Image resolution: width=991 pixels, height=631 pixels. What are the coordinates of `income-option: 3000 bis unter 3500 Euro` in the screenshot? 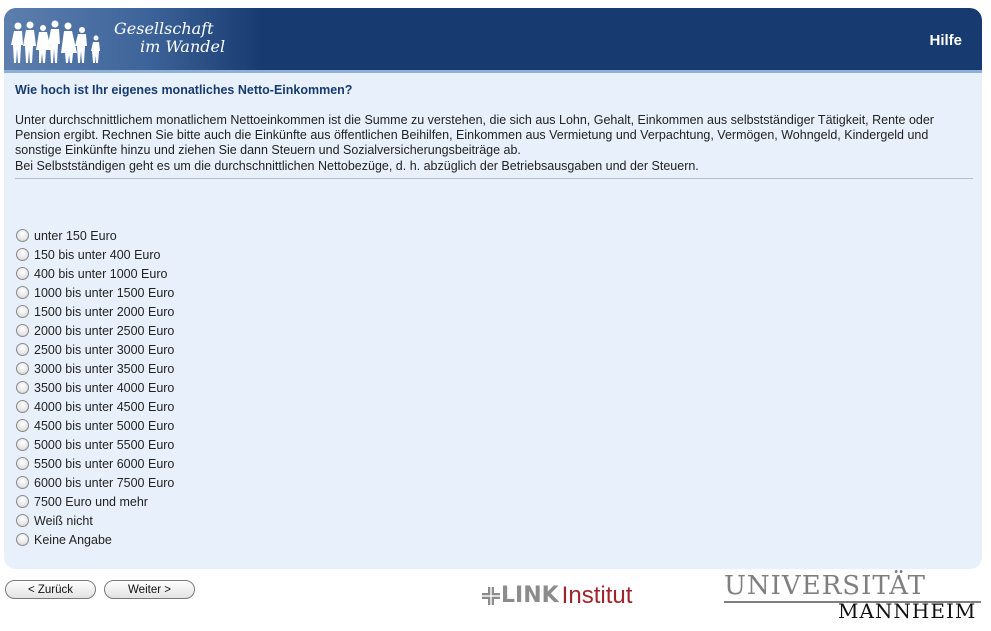 It's located at (95, 368).